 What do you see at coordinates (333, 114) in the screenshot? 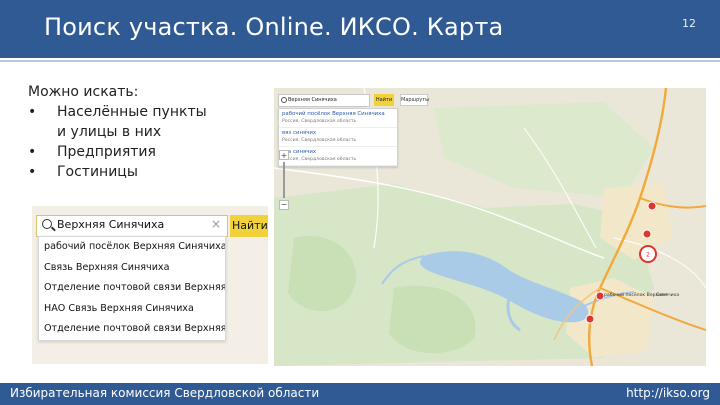
I see `map-suggestion-name: рабочий посёлок Верхняя Синячиха` at bounding box center [333, 114].